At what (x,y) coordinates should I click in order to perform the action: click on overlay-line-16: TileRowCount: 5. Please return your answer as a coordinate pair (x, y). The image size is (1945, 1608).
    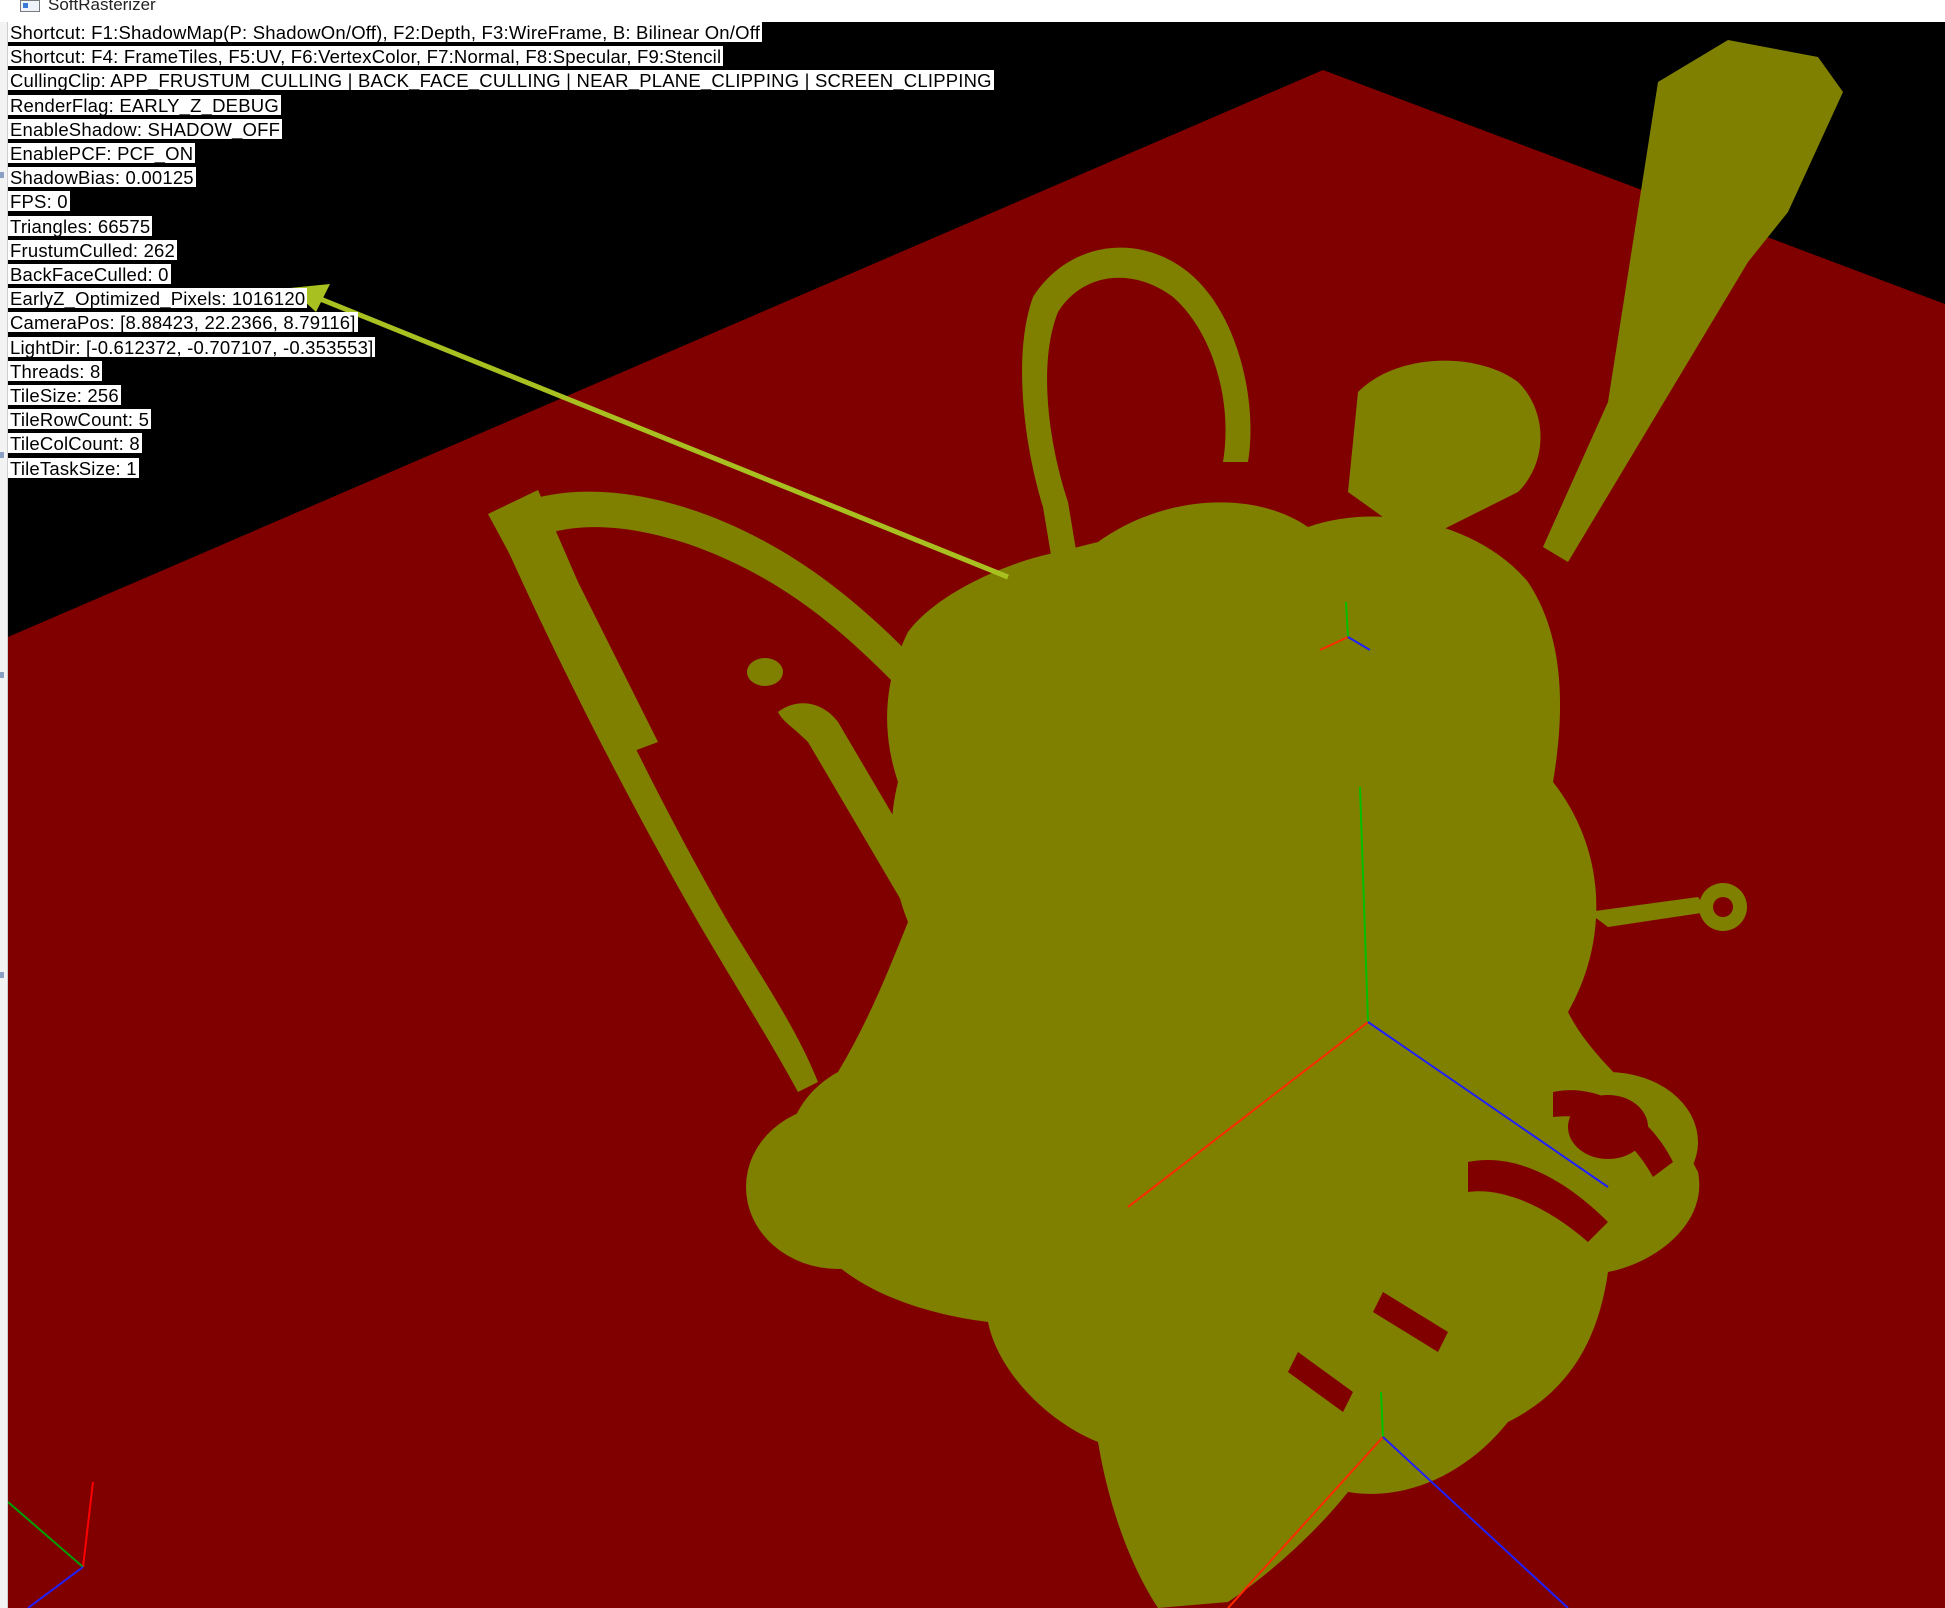
    Looking at the image, I should click on (80, 420).